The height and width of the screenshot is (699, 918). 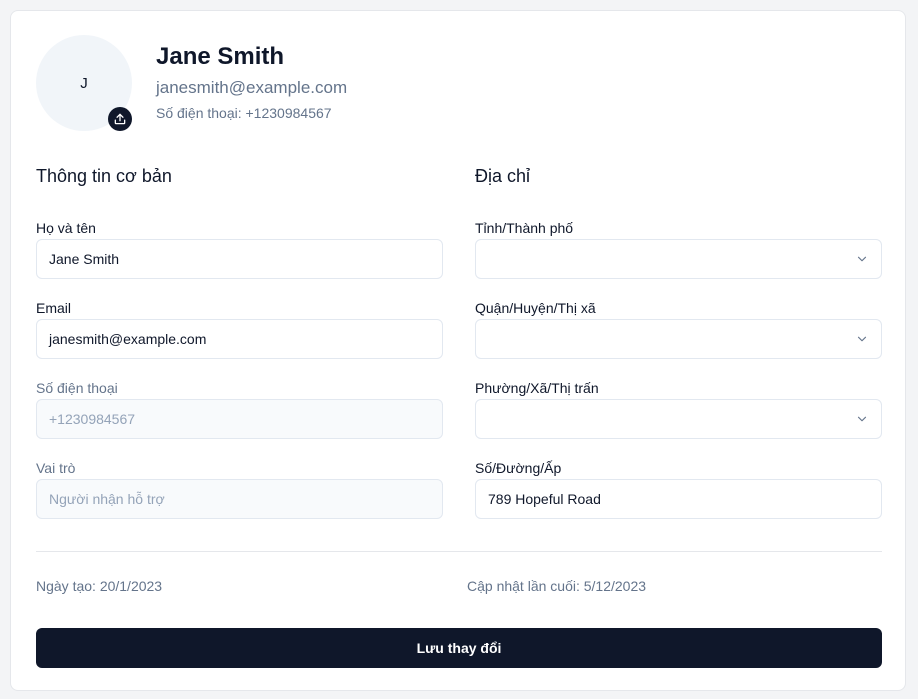 I want to click on avatar-initial: J, so click(x=84, y=83).